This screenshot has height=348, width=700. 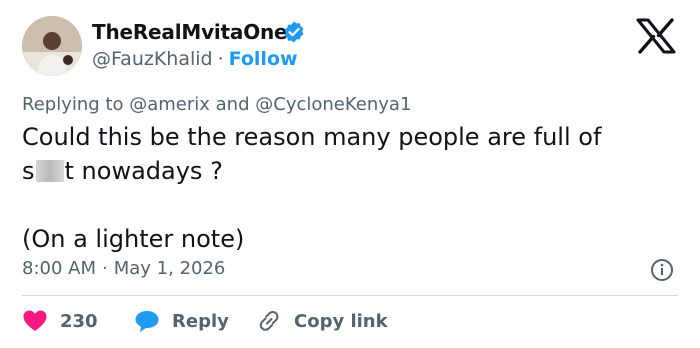 I want to click on like-button: 230, so click(x=60, y=321).